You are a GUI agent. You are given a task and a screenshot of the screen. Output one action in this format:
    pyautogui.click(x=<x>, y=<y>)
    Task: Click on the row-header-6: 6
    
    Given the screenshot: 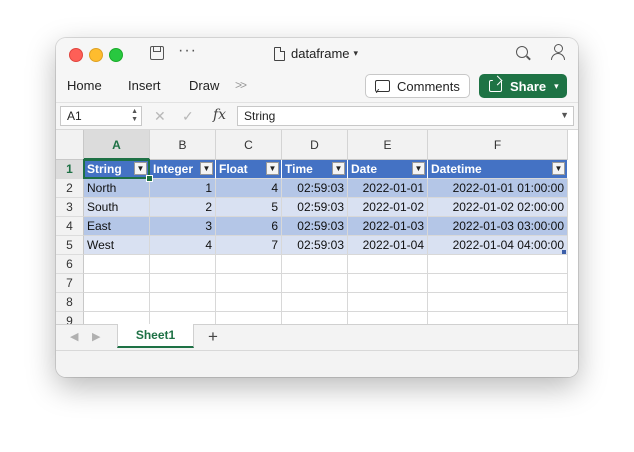 What is the action you would take?
    pyautogui.click(x=70, y=264)
    